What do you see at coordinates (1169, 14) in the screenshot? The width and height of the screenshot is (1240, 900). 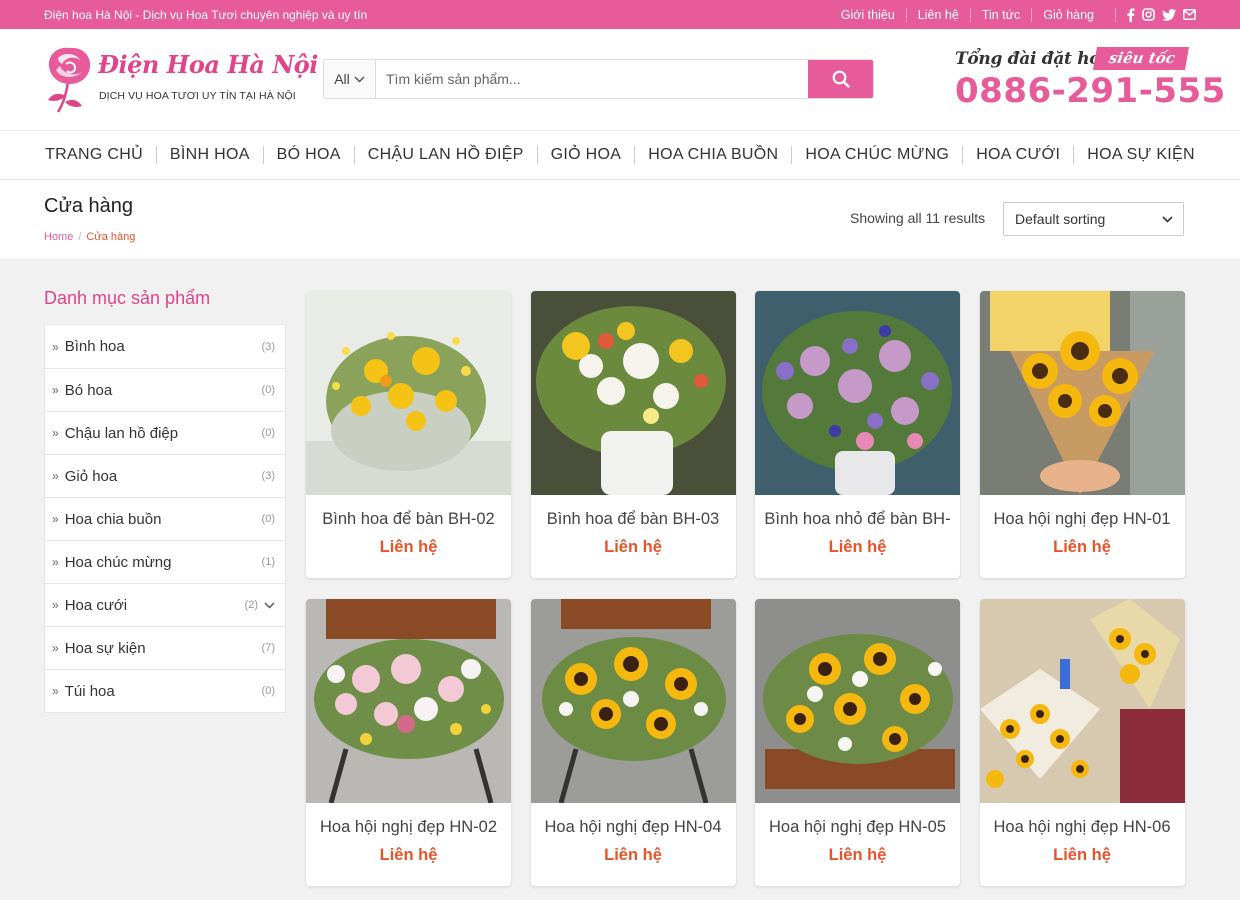 I see `twitter-icon` at bounding box center [1169, 14].